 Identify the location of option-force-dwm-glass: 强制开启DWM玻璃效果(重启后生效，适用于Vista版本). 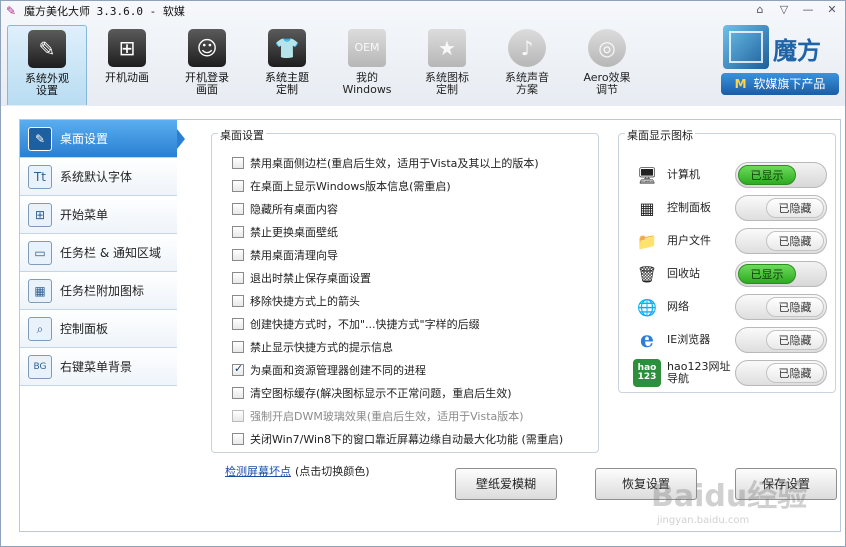
(378, 416).